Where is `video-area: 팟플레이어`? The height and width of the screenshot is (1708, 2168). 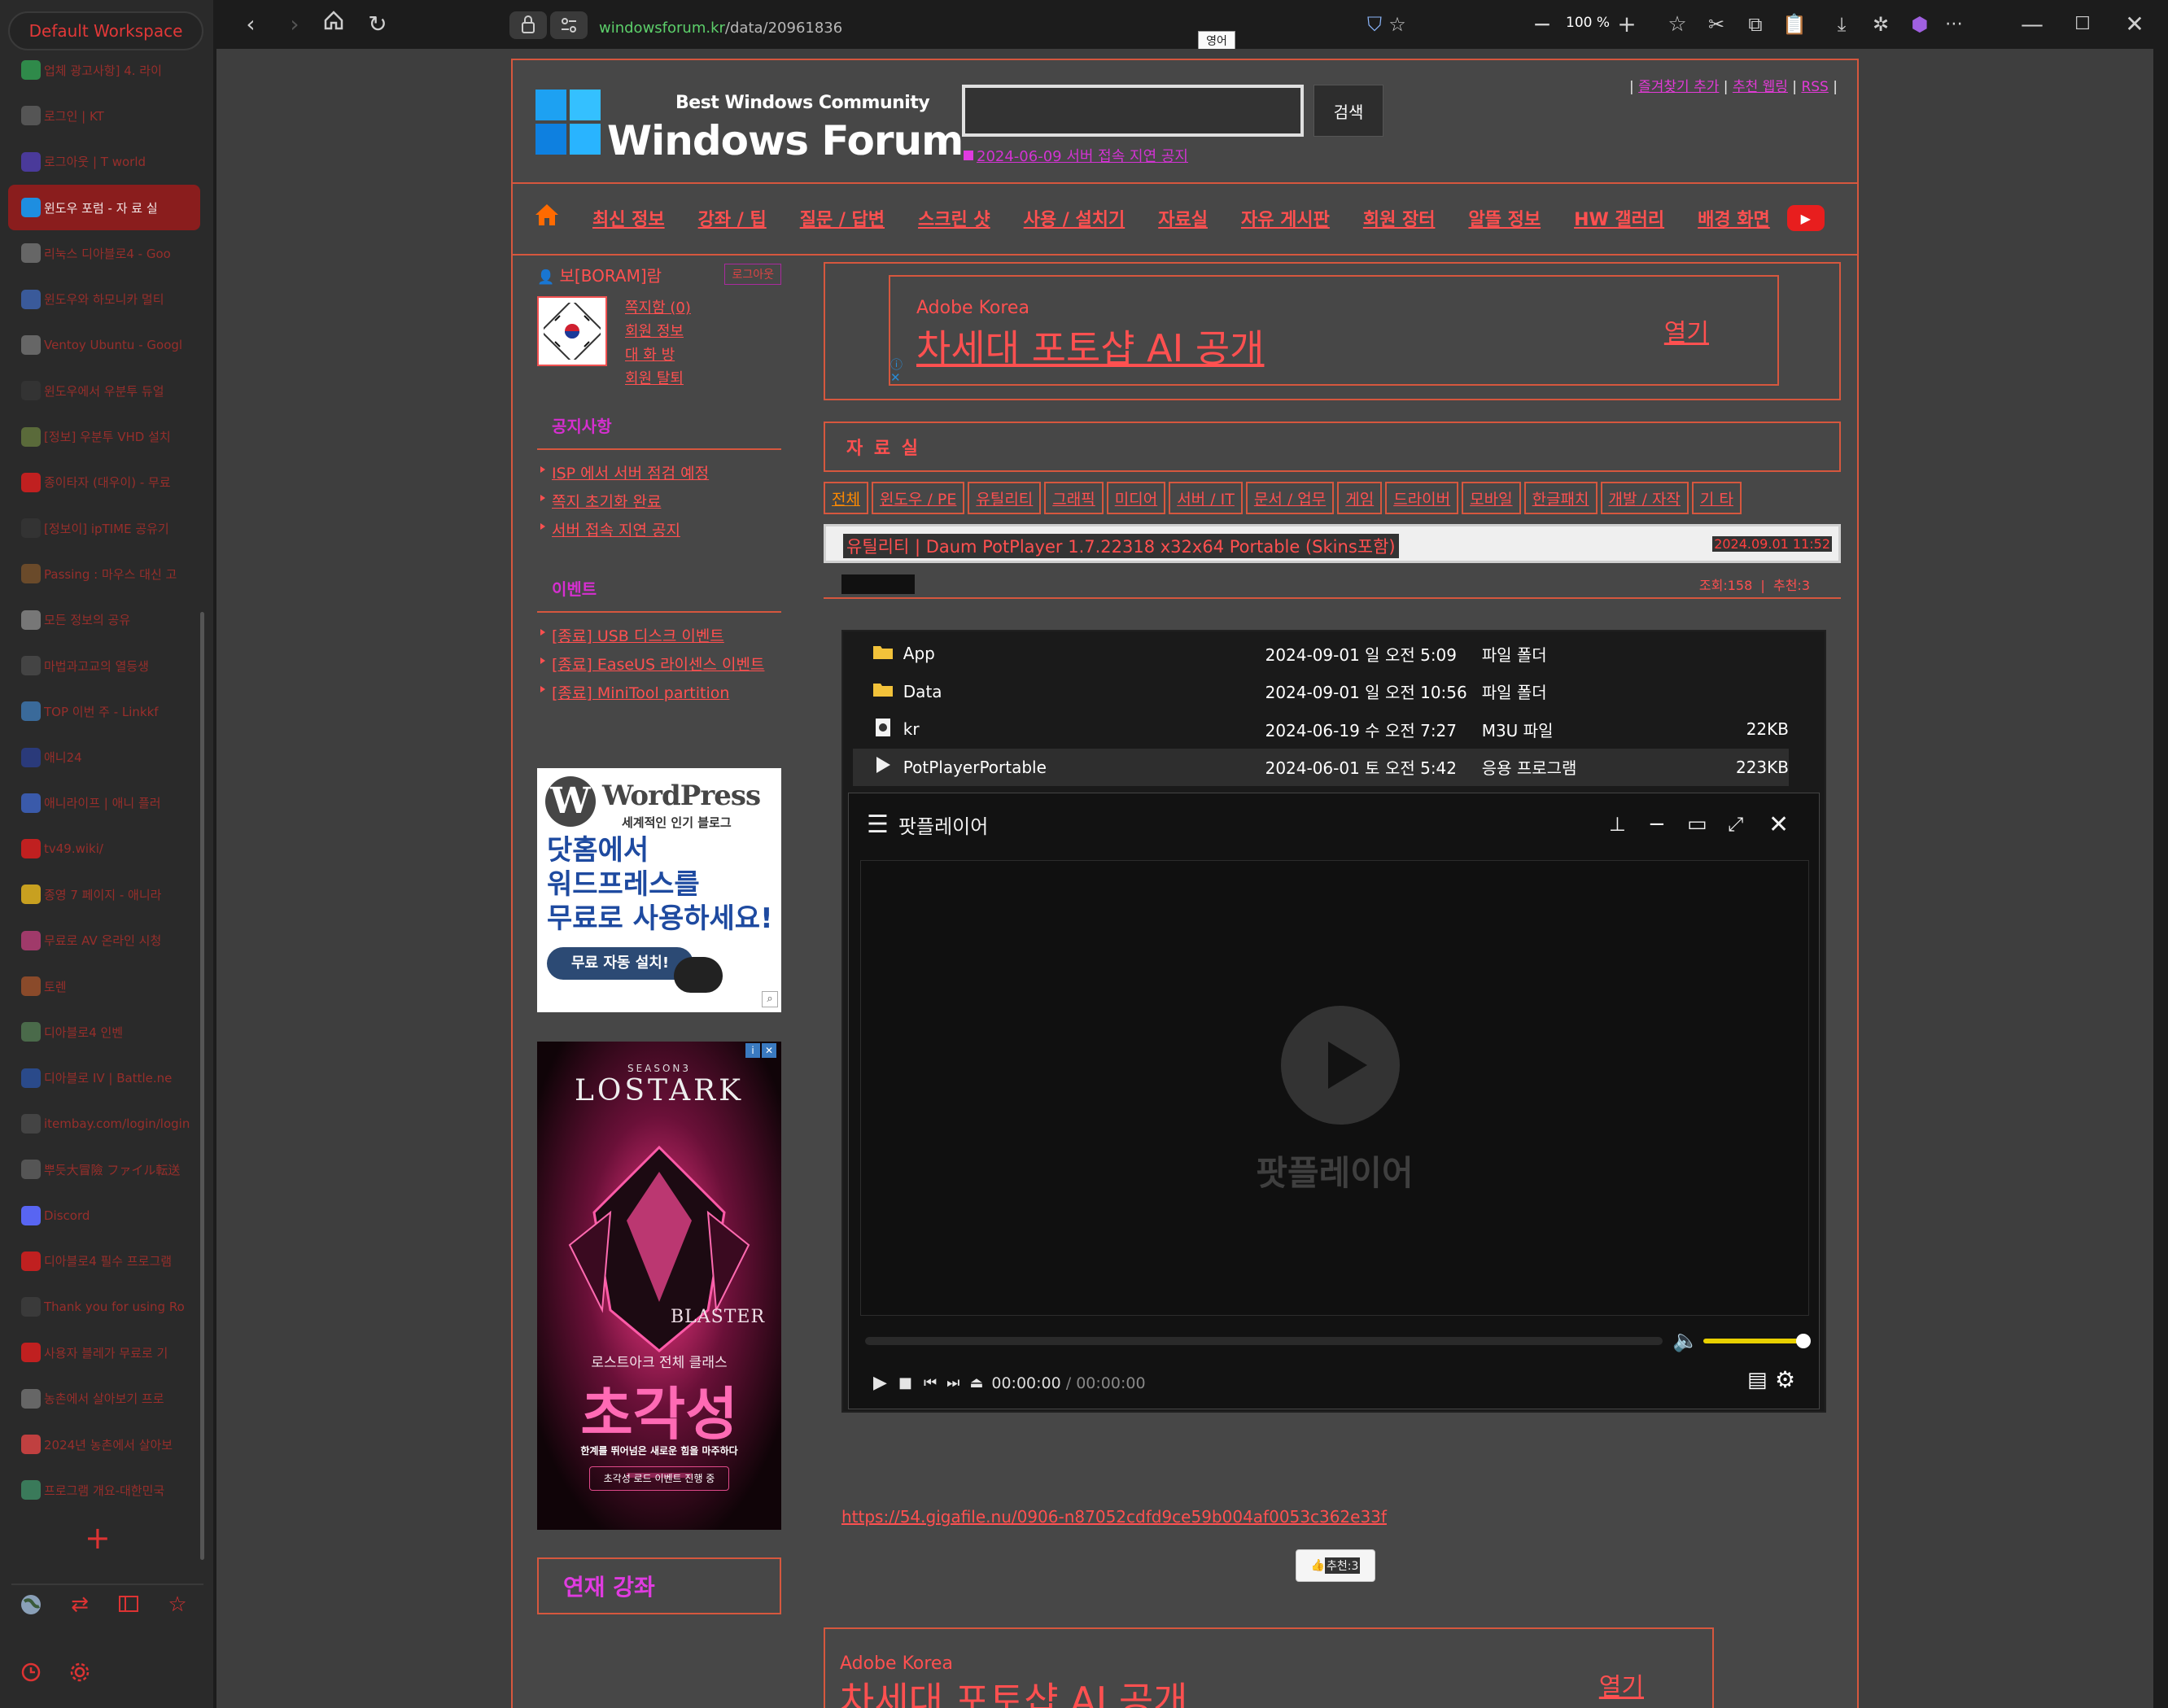
video-area: 팟플레이어 is located at coordinates (1334, 1088).